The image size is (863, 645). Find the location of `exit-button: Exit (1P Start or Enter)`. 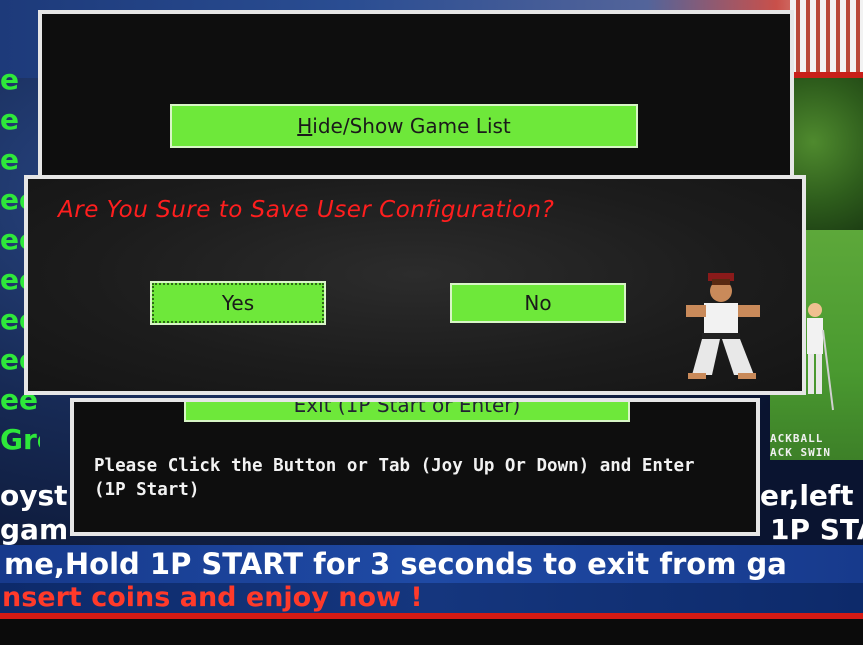

exit-button: Exit (1P Start or Enter) is located at coordinates (407, 412).